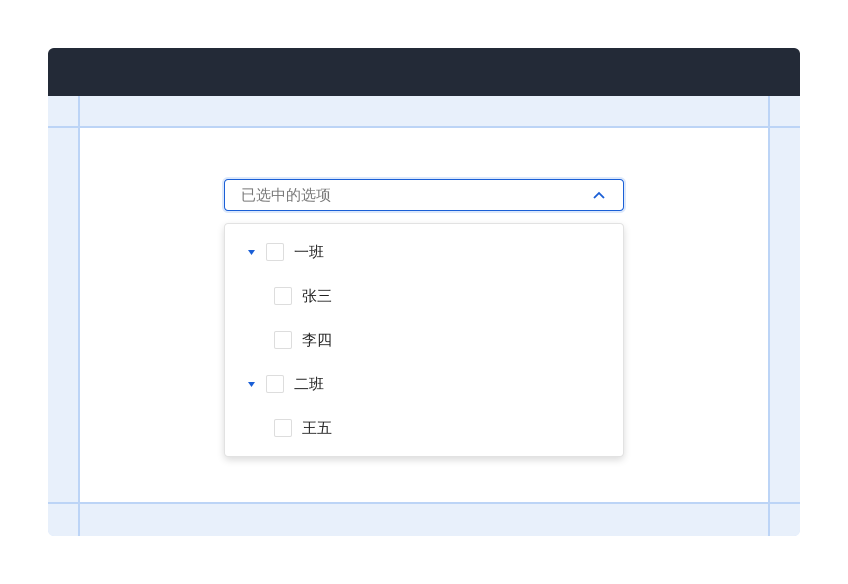 The image size is (848, 584). Describe the element at coordinates (309, 252) in the screenshot. I see `tree-item-label: 一班` at that location.